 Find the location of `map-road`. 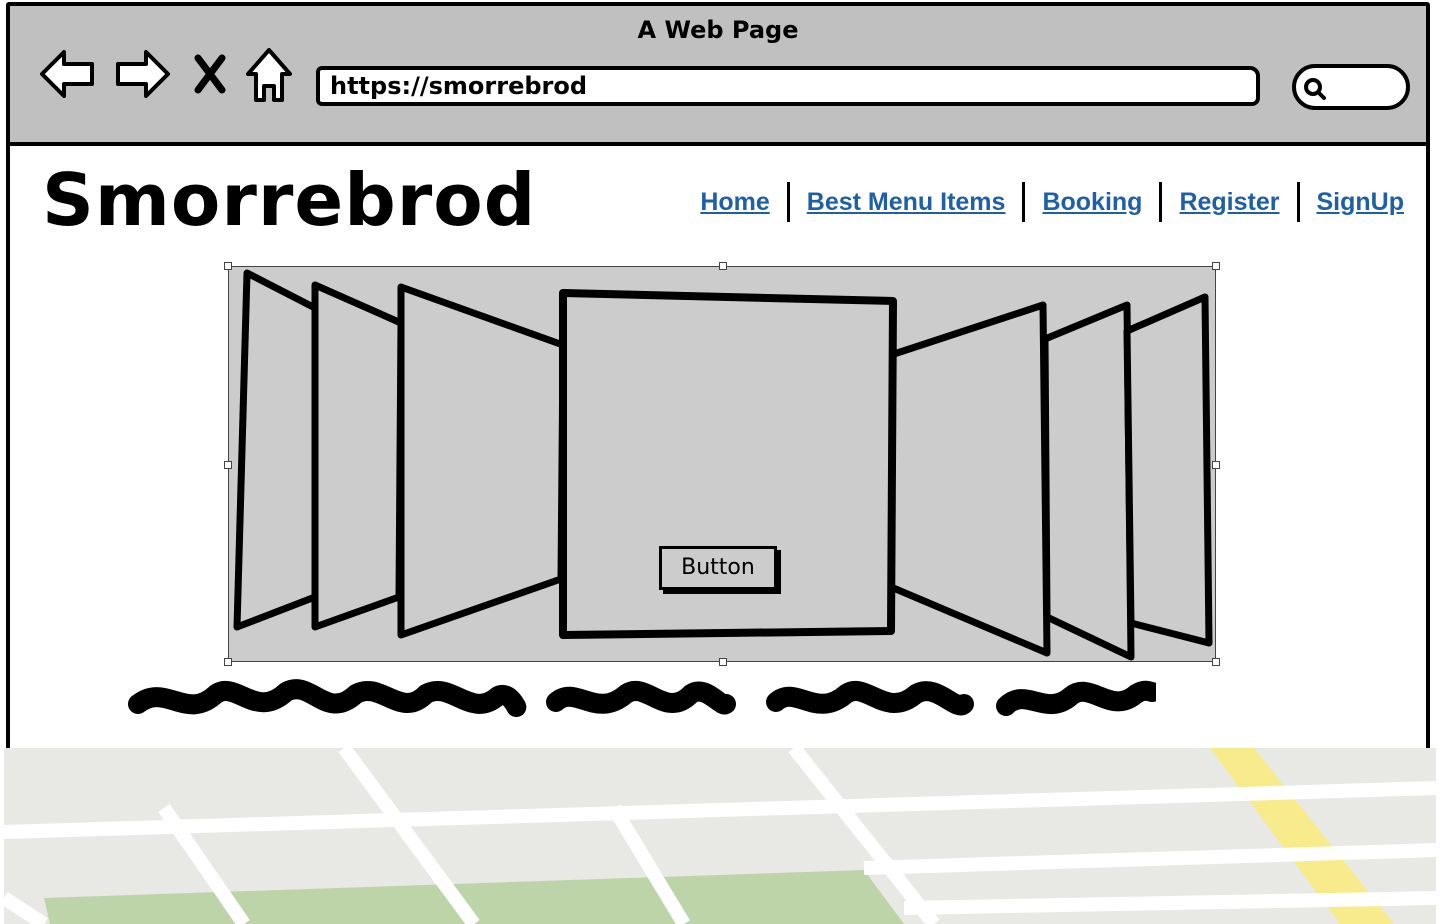

map-road is located at coordinates (1169, 903).